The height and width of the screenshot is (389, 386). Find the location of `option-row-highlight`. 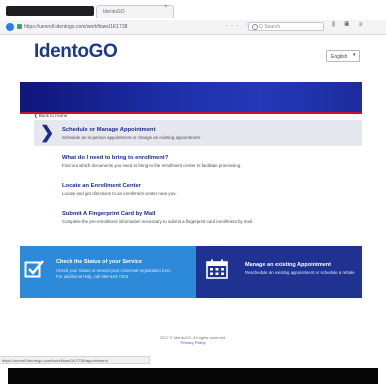

option-row-highlight is located at coordinates (198, 133).